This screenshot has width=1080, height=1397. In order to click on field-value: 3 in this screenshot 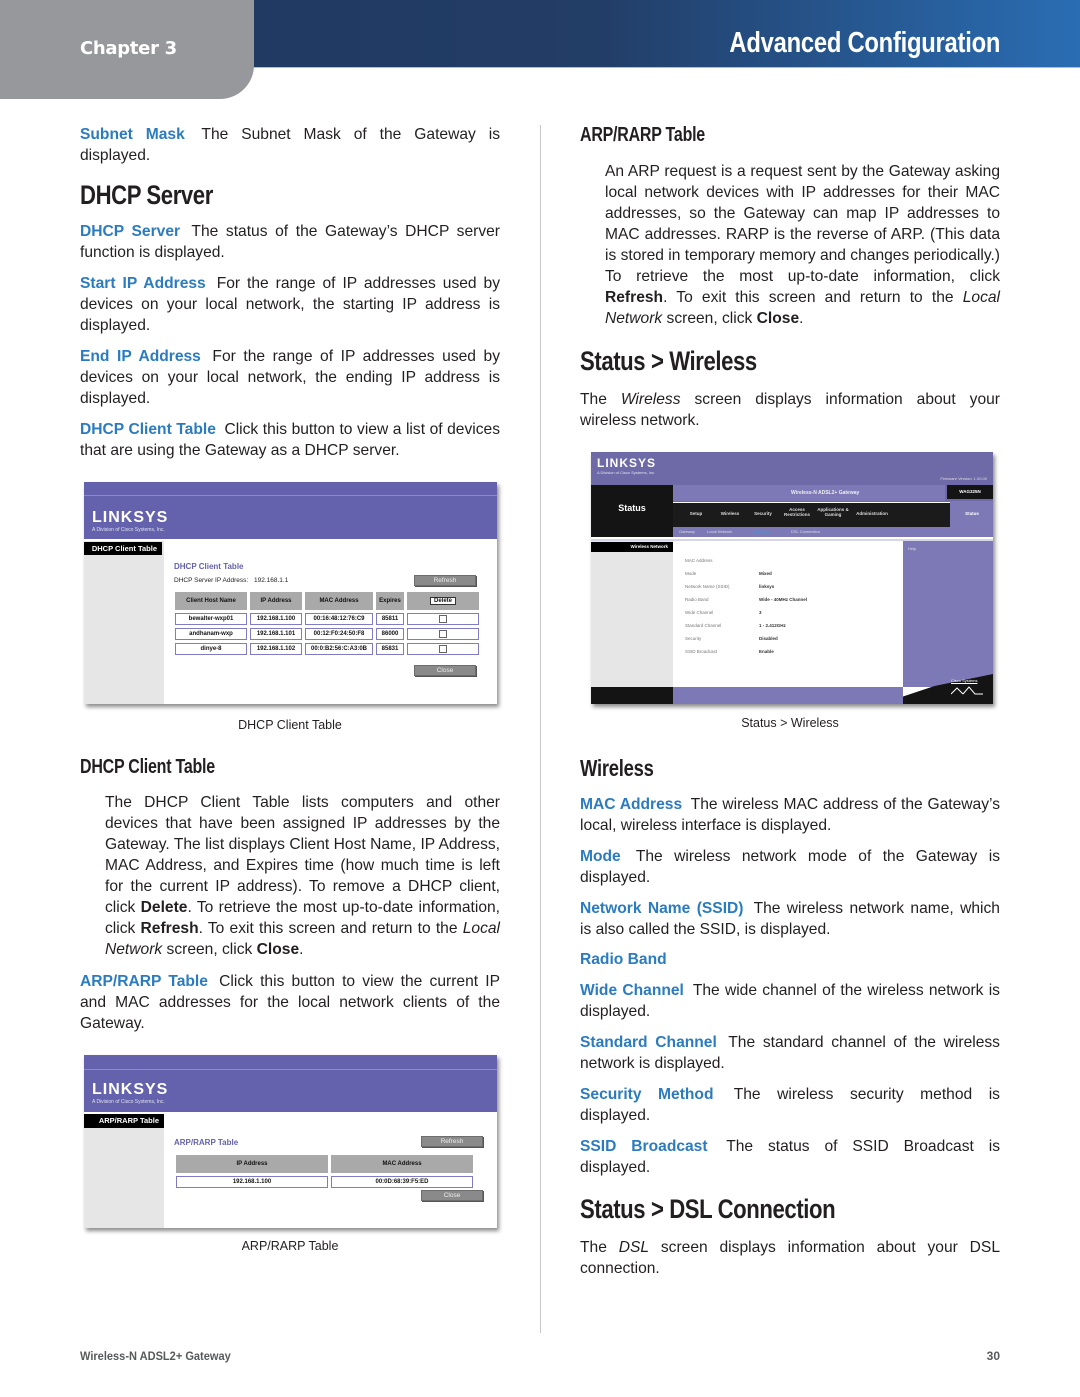, I will do `click(760, 612)`.